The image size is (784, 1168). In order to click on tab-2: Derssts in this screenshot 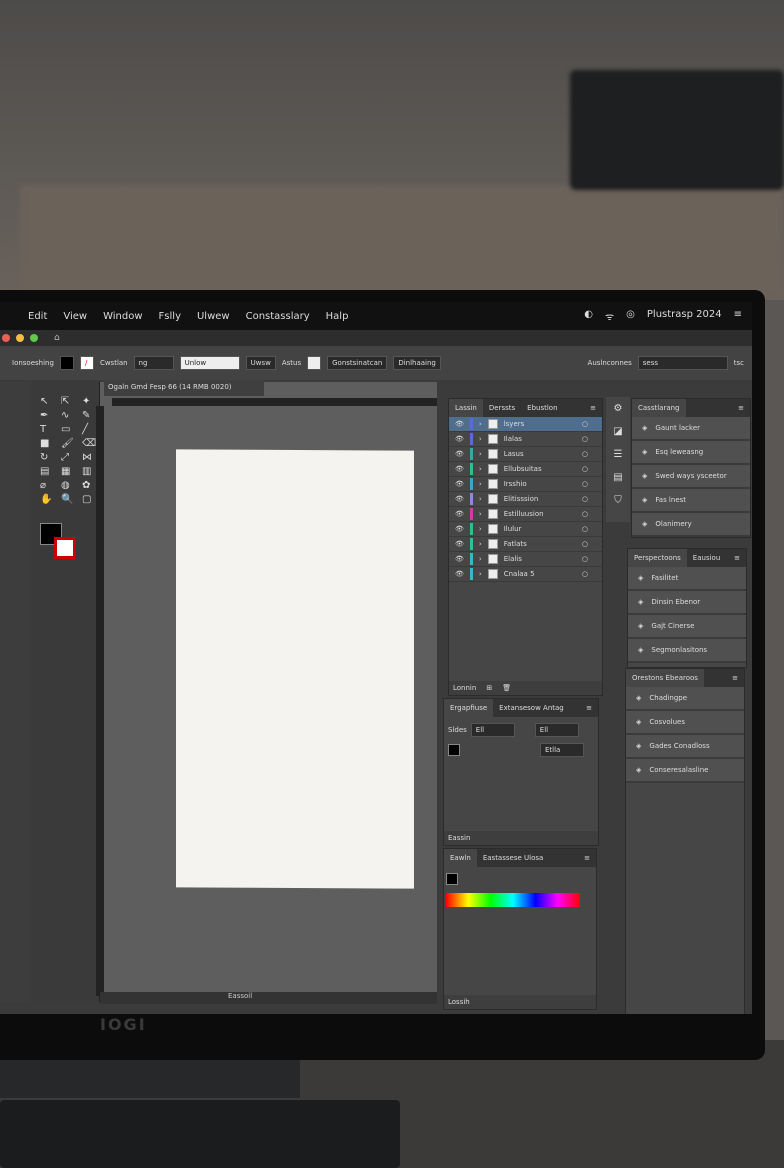, I will do `click(502, 408)`.